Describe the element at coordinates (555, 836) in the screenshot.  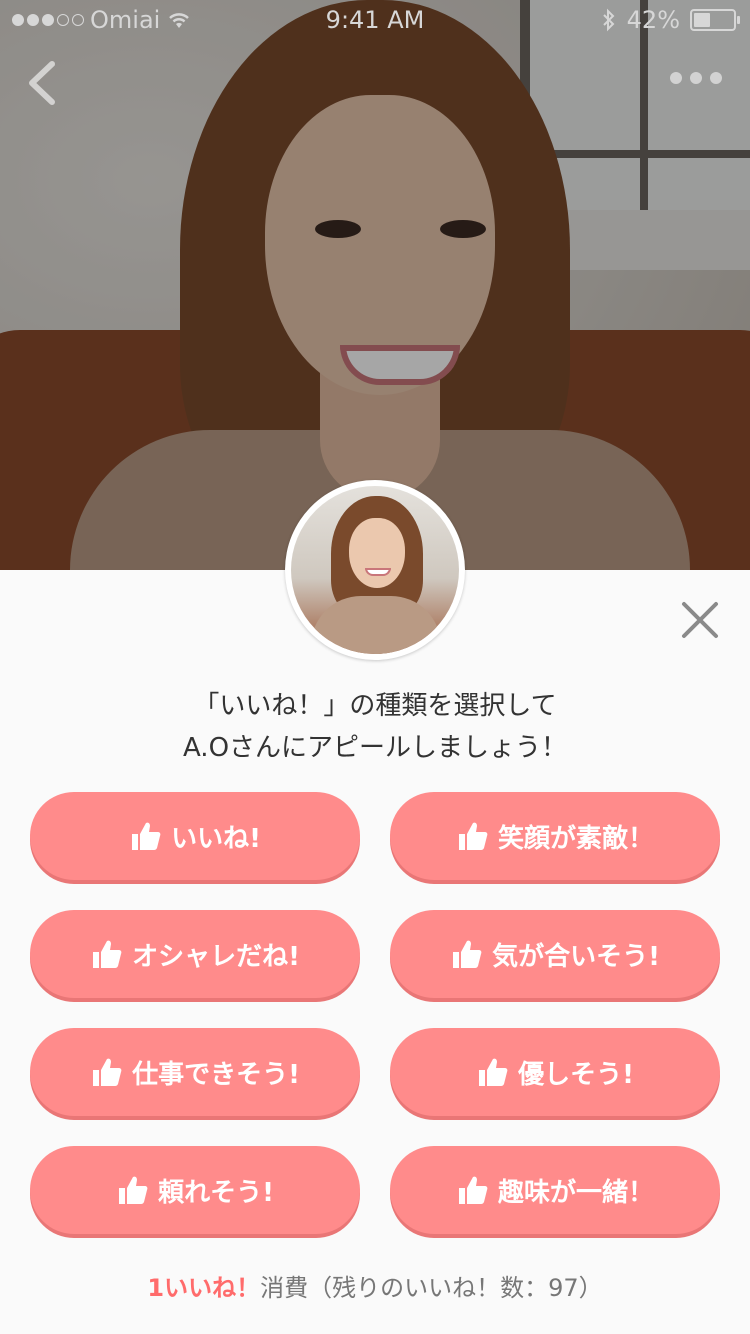
I see `like-button-nice-smile: 笑顔が素敵！` at that location.